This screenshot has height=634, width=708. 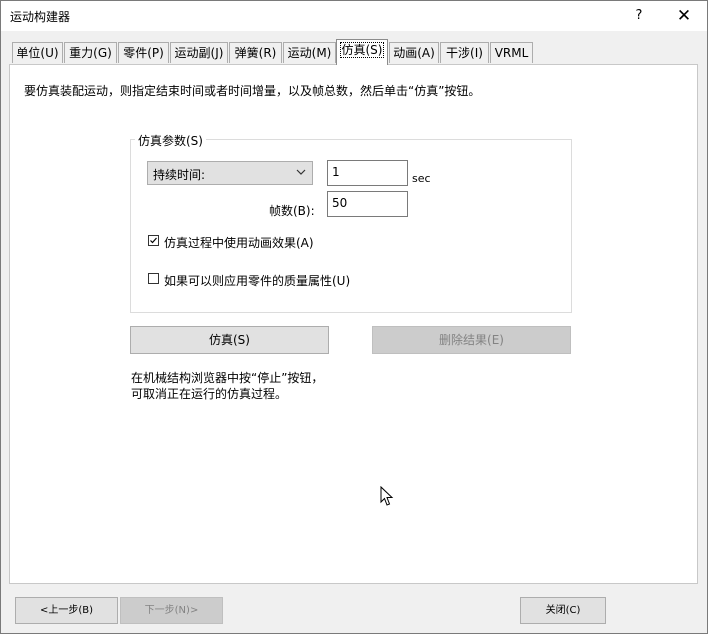 What do you see at coordinates (239, 243) in the screenshot?
I see `animate-checkbox-label: 仿真过程中使用动画效果(A)` at bounding box center [239, 243].